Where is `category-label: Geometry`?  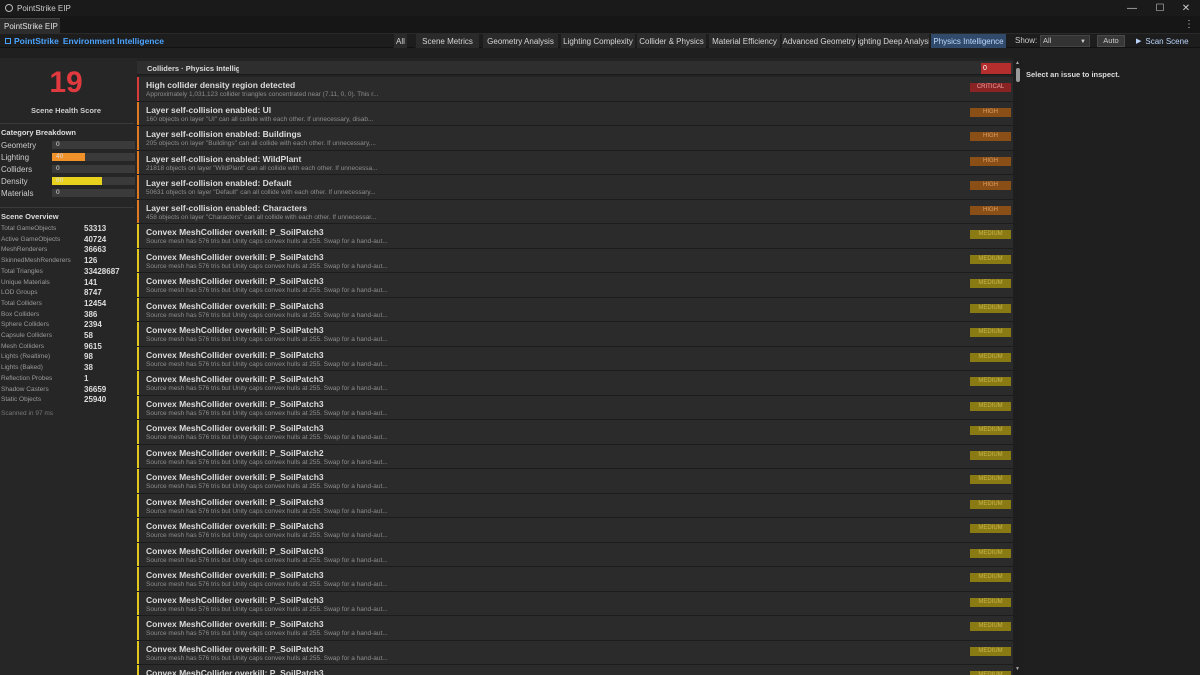
category-label: Geometry is located at coordinates (19, 145).